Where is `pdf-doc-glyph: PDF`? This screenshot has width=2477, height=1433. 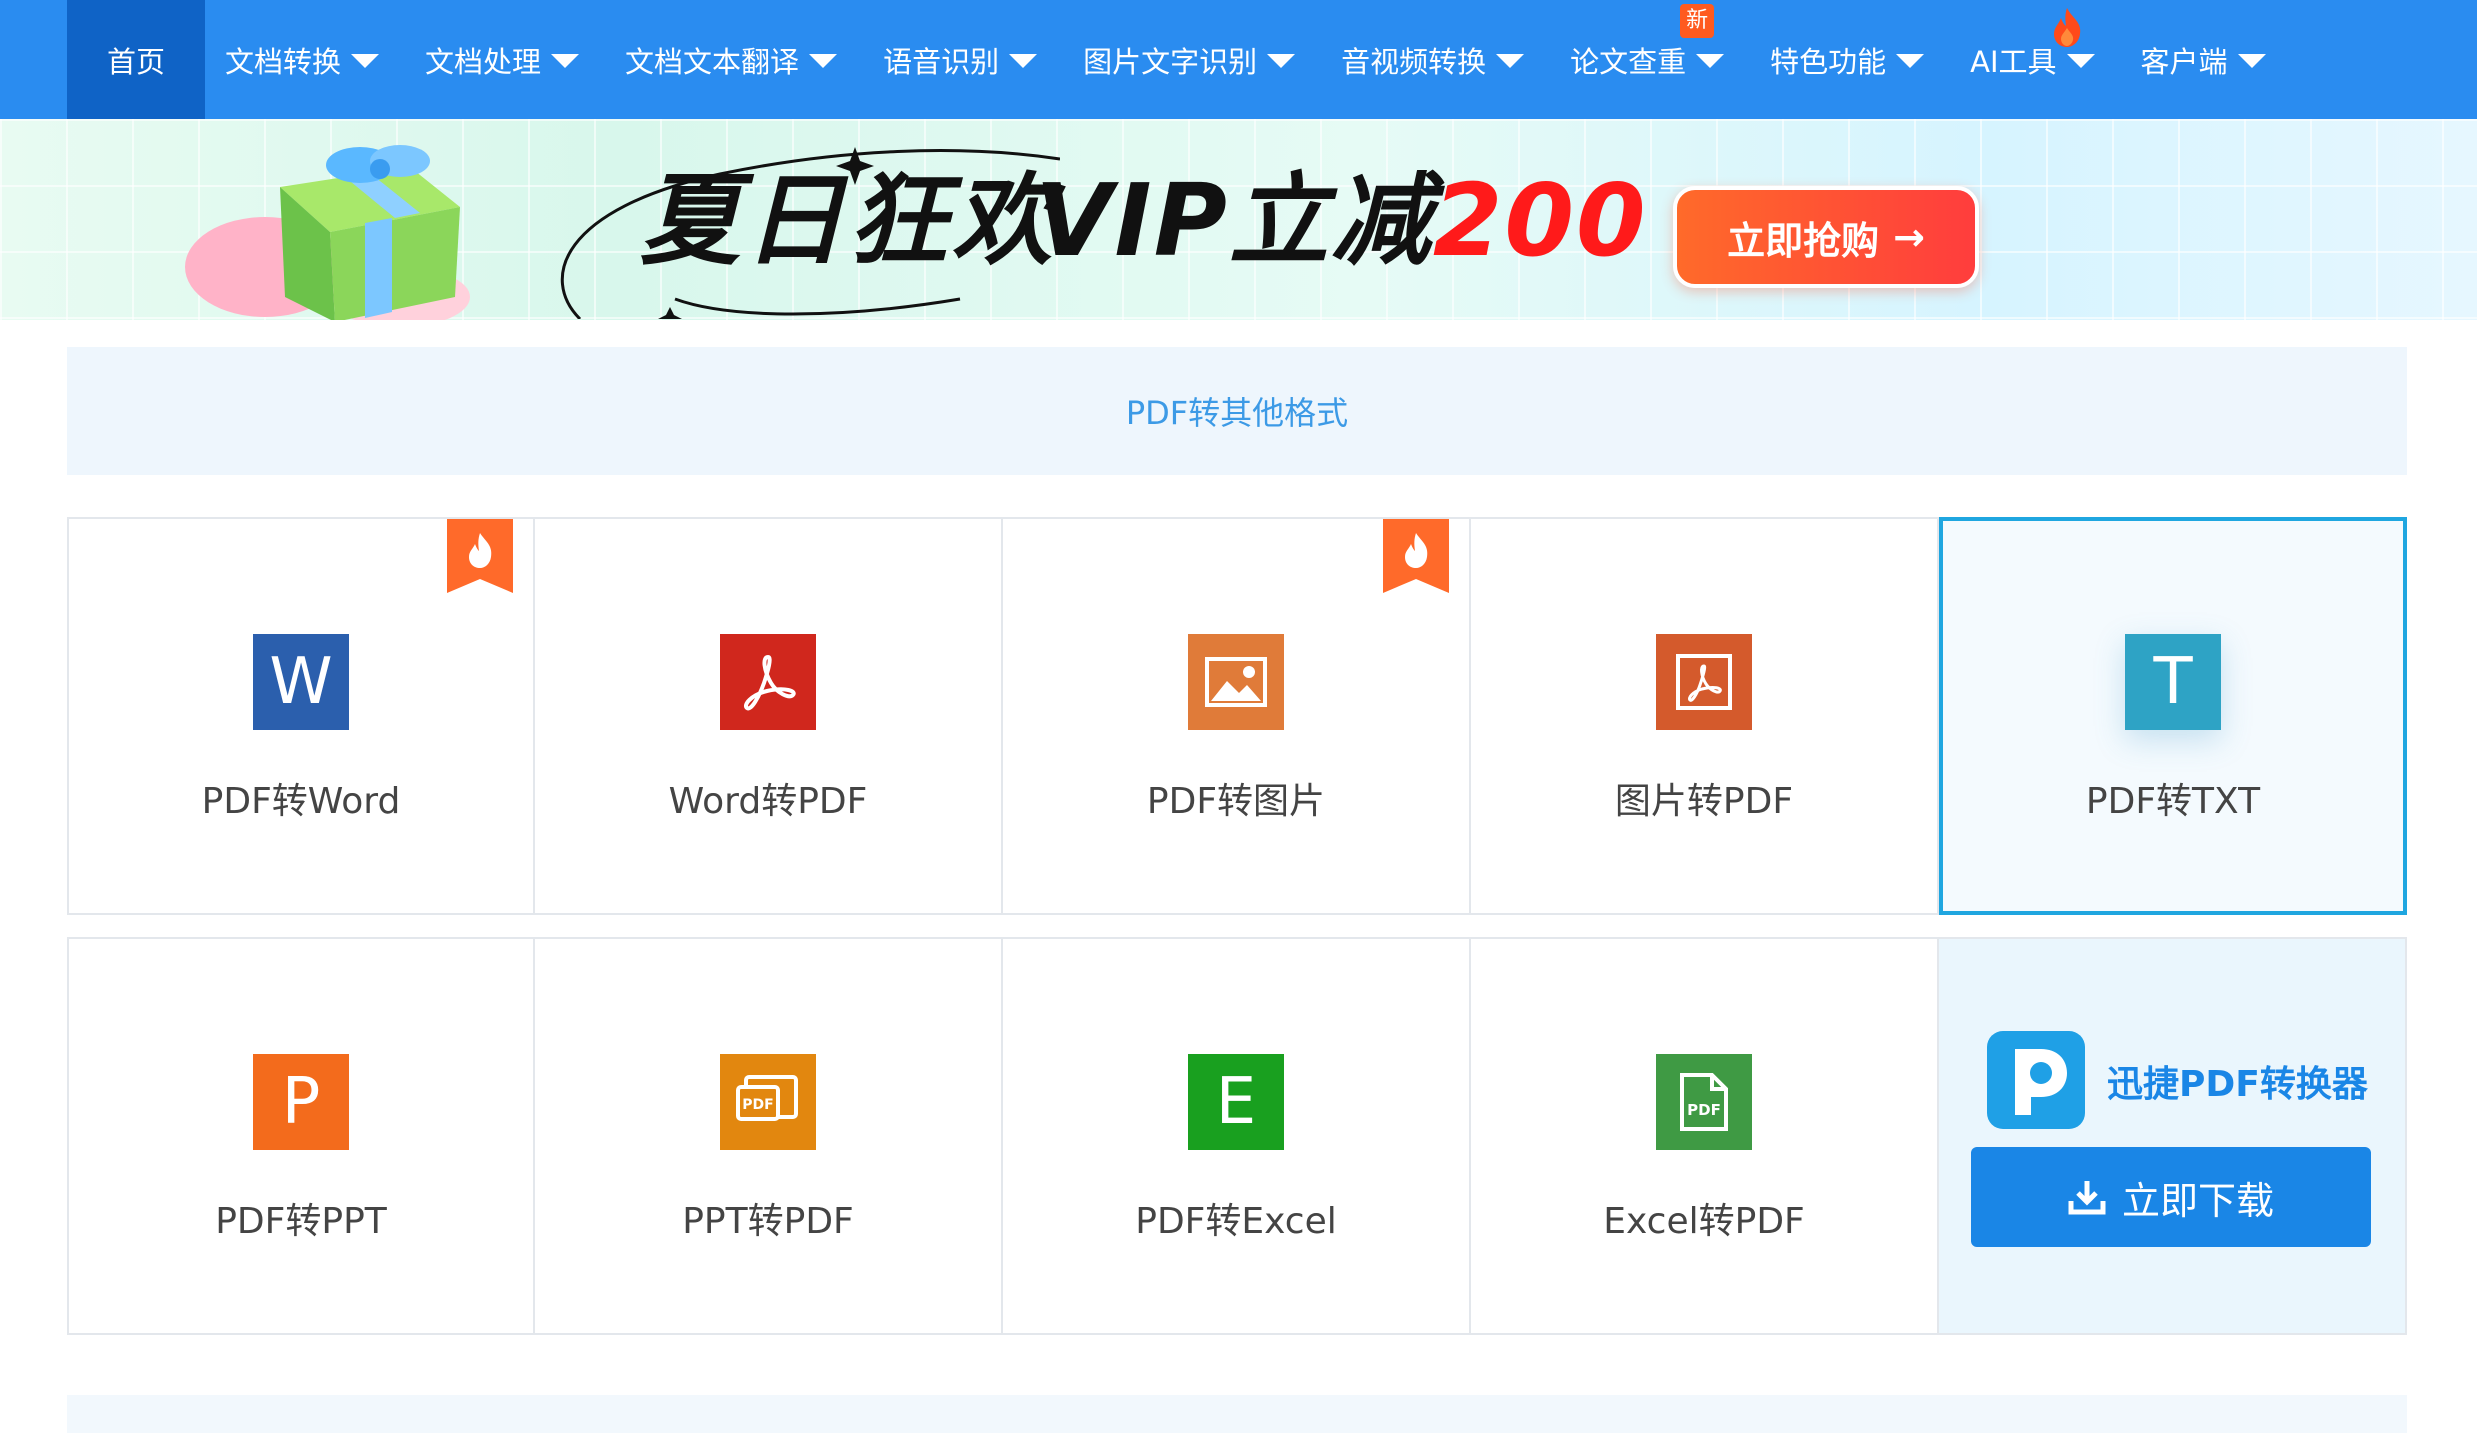 pdf-doc-glyph: PDF is located at coordinates (1704, 1102).